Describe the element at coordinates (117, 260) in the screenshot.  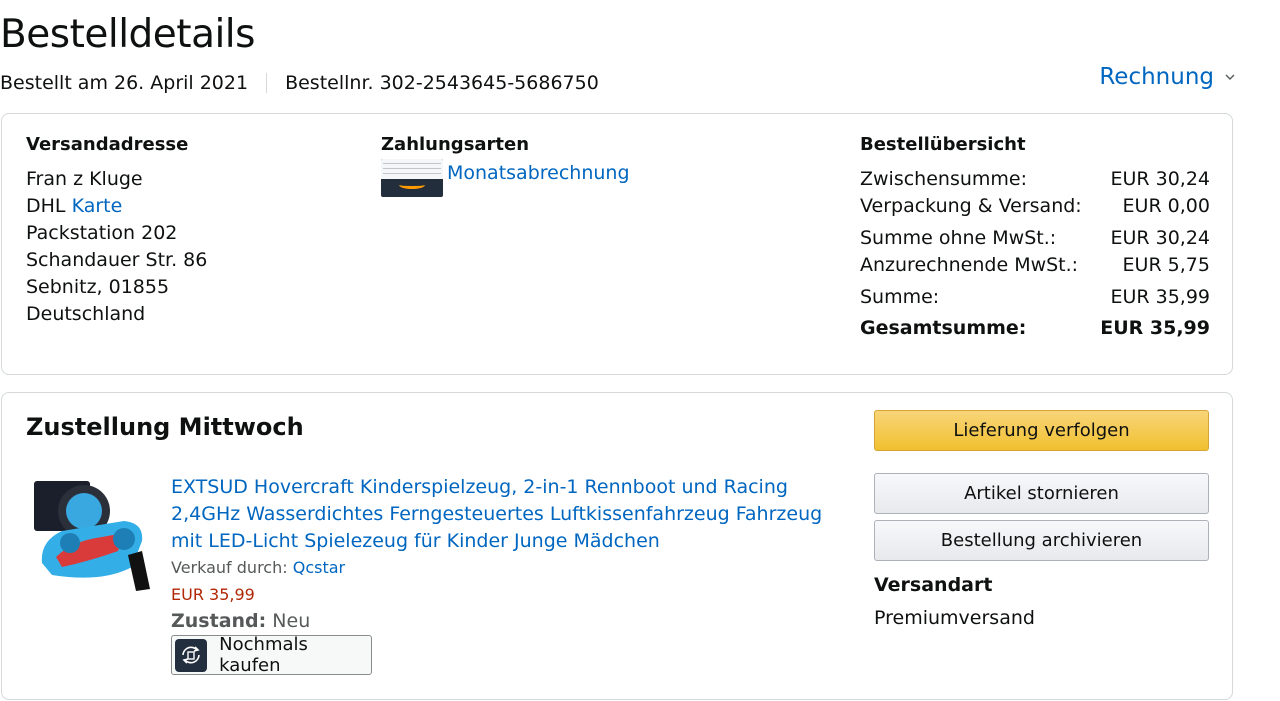
I see `address-line-2: Schandauer Str. 86` at that location.